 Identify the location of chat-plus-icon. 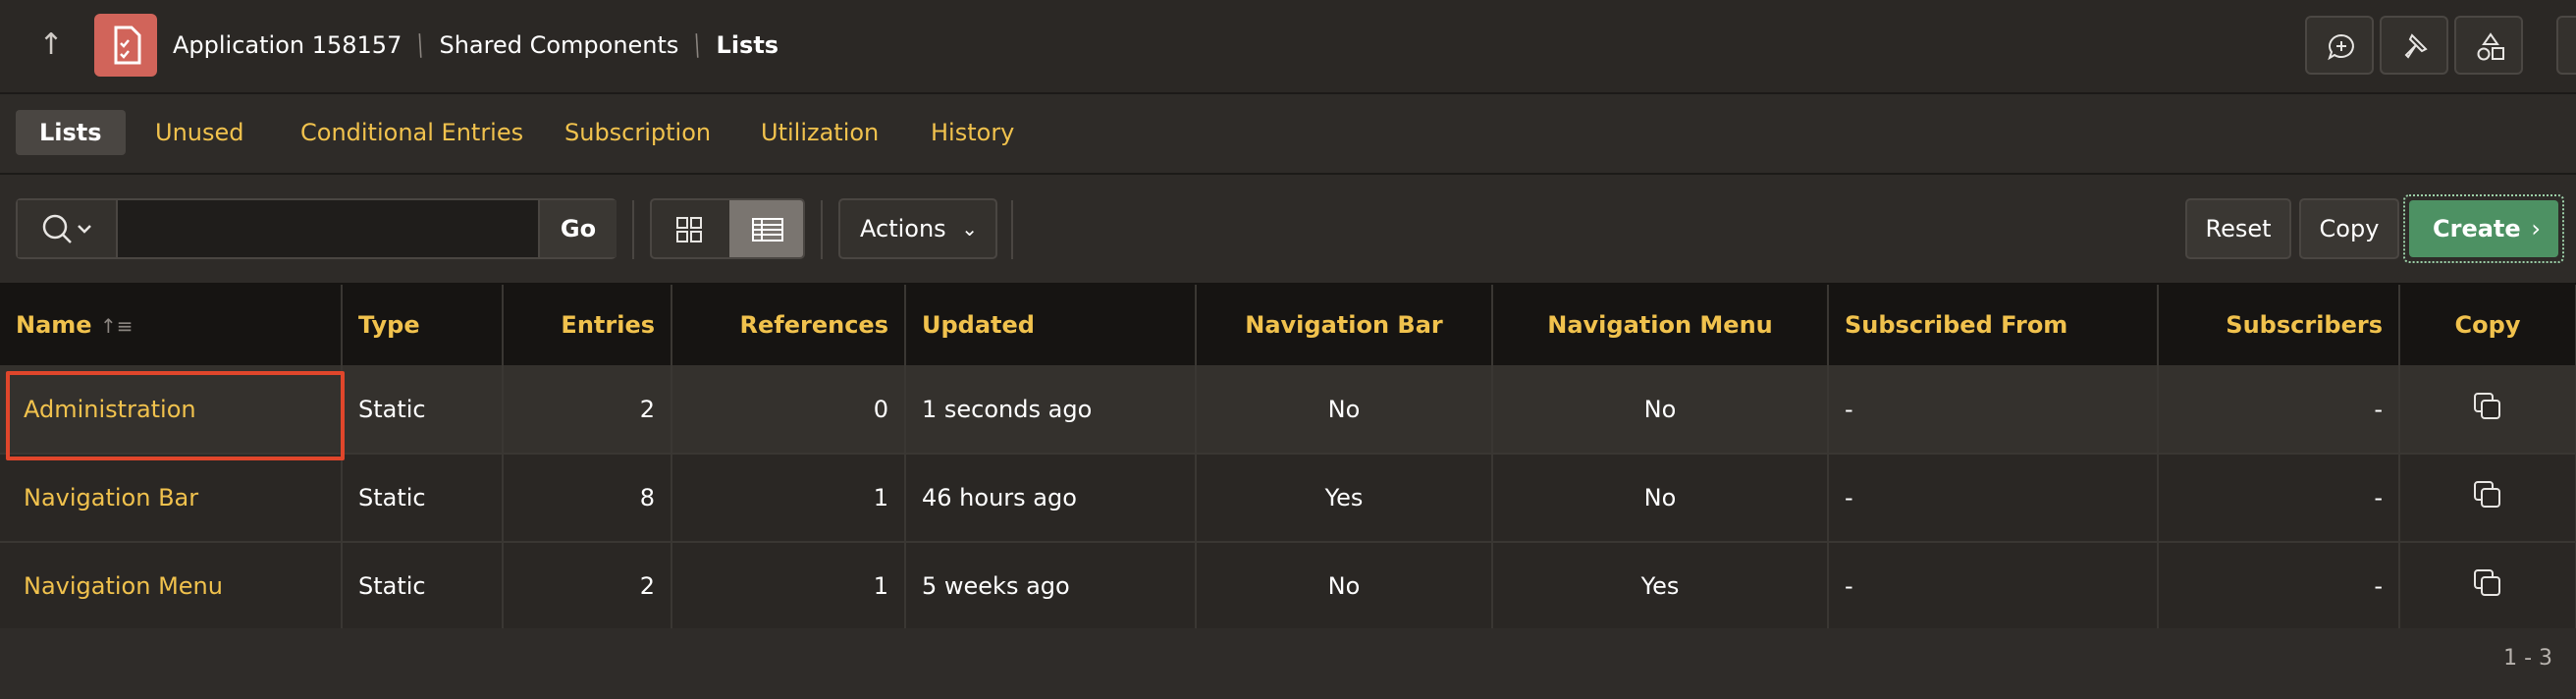
(2341, 47).